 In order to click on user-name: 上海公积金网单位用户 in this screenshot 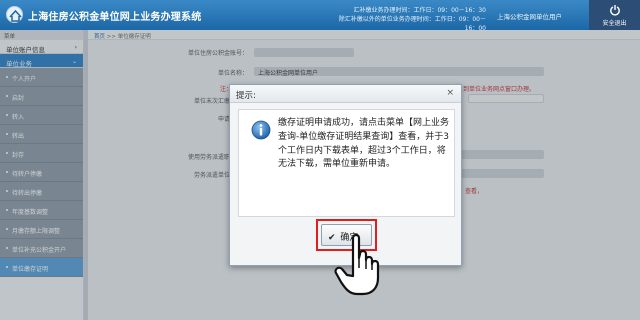, I will do `click(529, 17)`.